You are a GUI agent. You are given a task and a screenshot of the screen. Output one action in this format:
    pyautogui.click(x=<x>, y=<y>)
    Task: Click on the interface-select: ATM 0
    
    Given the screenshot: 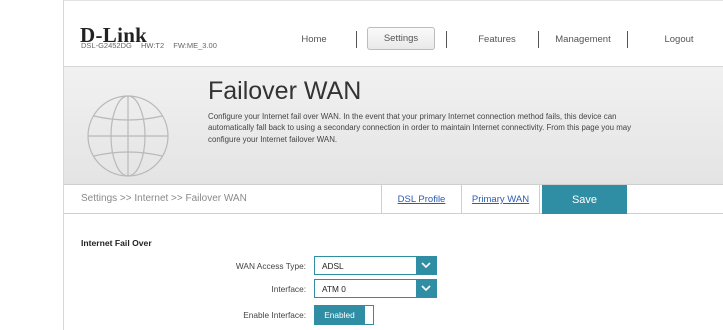 What is the action you would take?
    pyautogui.click(x=375, y=288)
    